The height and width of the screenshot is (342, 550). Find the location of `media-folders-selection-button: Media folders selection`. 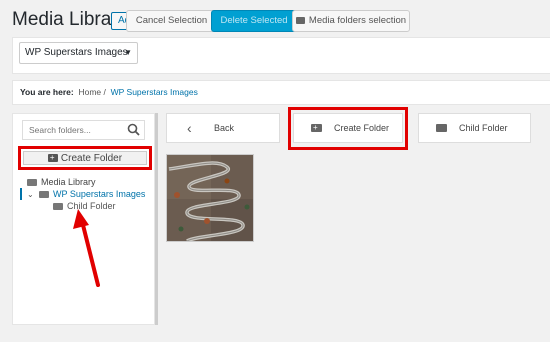

media-folders-selection-button: Media folders selection is located at coordinates (351, 21).